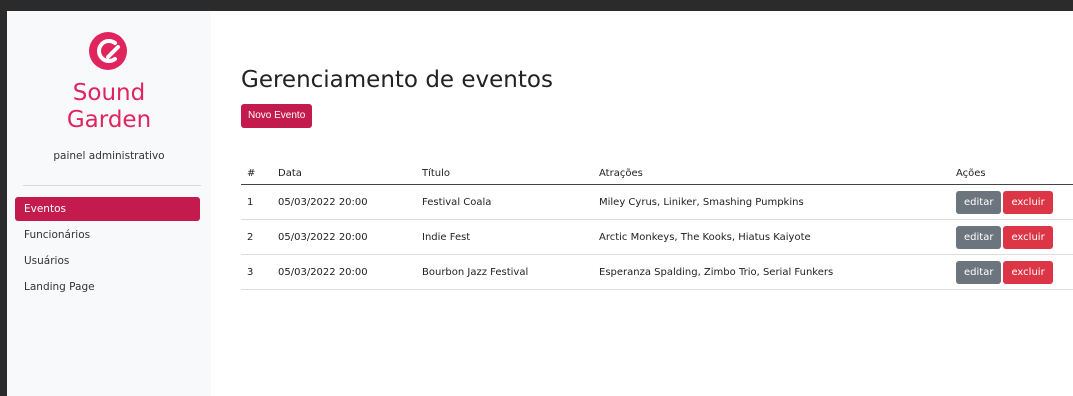  Describe the element at coordinates (112, 185) in the screenshot. I see `sidebar-divider` at that location.